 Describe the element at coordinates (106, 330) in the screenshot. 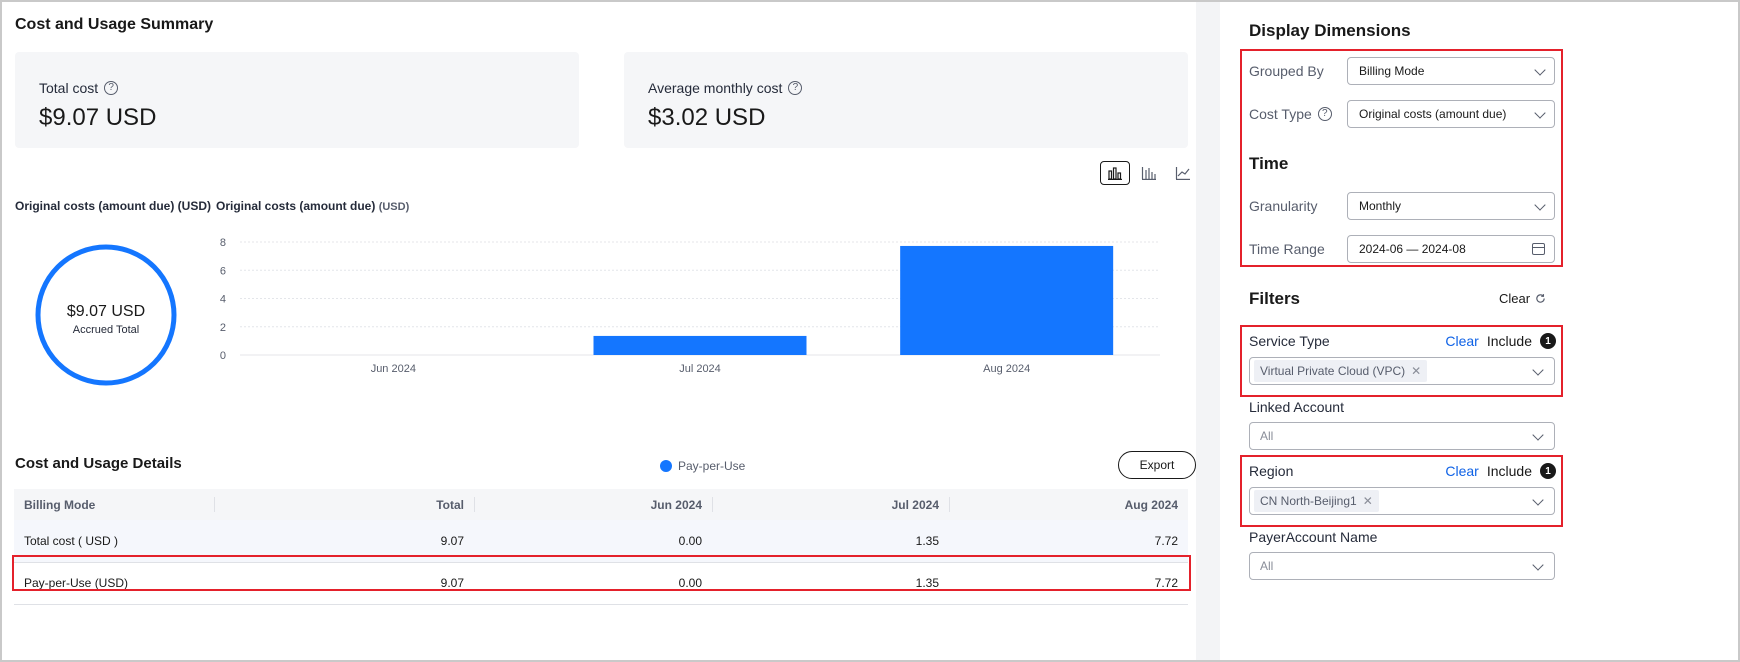

I see `donut-caption: Accrued Total` at that location.